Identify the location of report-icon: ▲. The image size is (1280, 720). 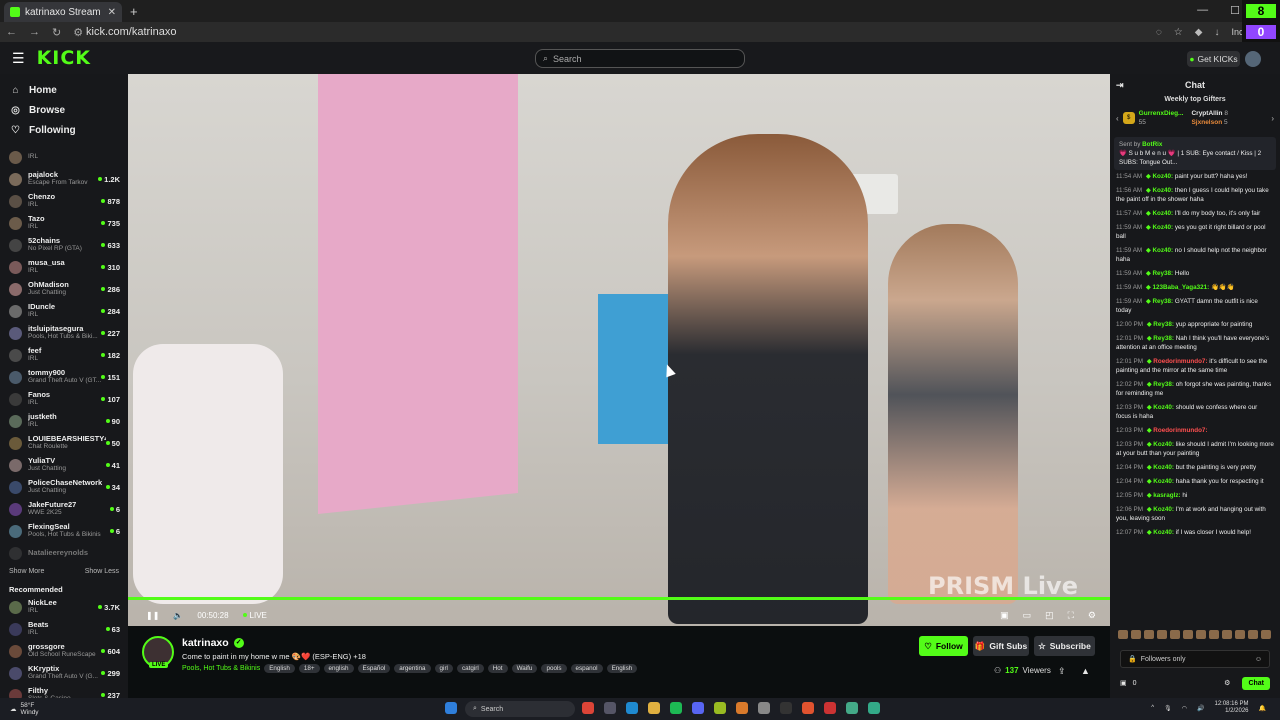
(1085, 671).